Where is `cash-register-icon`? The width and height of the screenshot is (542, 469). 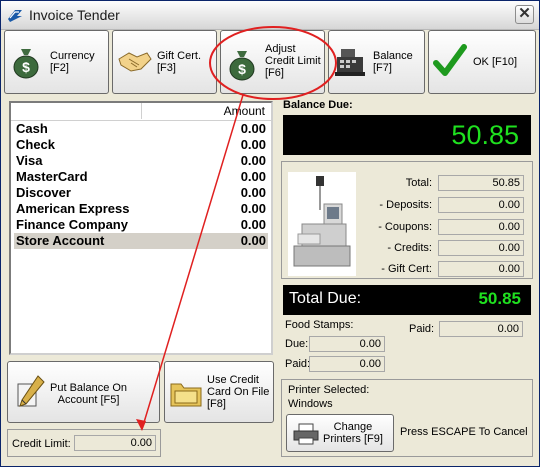 cash-register-icon is located at coordinates (350, 62).